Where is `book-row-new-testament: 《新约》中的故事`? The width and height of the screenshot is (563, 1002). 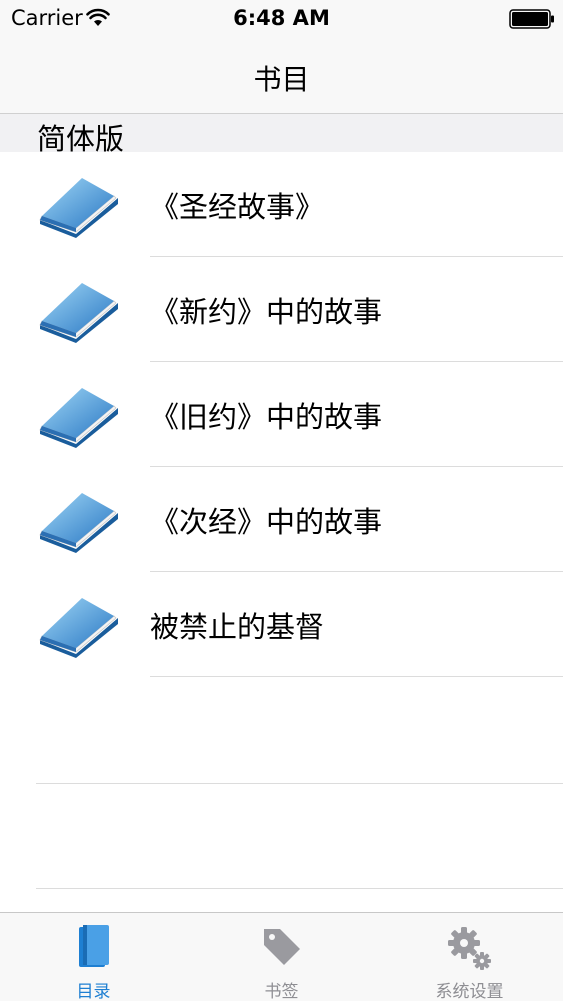 book-row-new-testament: 《新约》中的故事 is located at coordinates (281, 309).